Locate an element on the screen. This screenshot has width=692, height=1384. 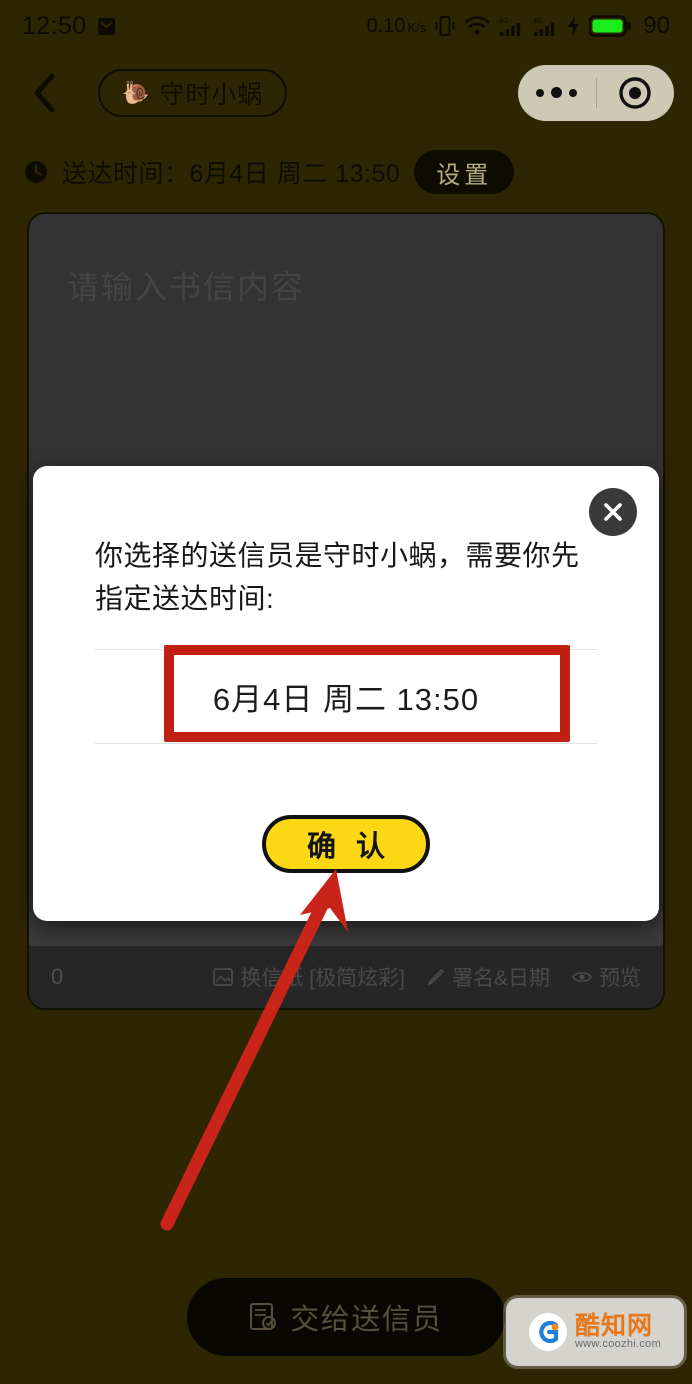
back-button is located at coordinates (45, 93).